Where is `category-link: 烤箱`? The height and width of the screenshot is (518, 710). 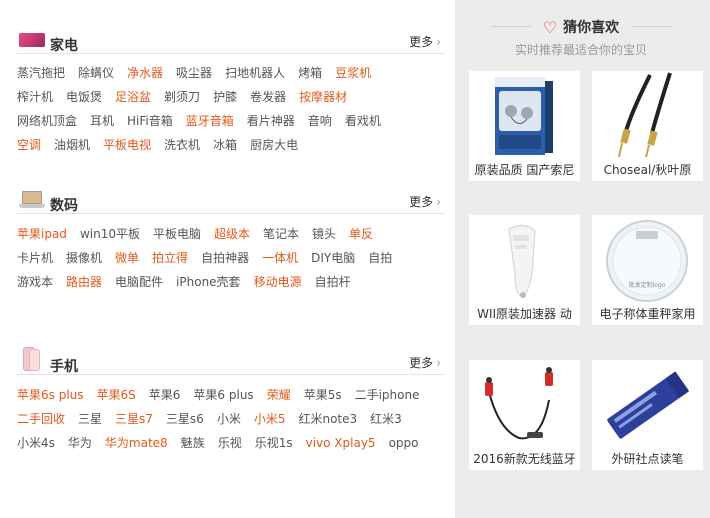
category-link: 烤箱 is located at coordinates (310, 73).